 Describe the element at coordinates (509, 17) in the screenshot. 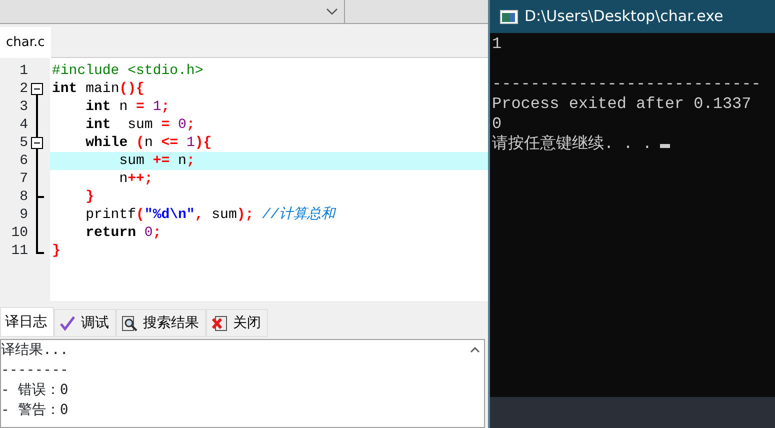

I see `console-window-icon` at that location.